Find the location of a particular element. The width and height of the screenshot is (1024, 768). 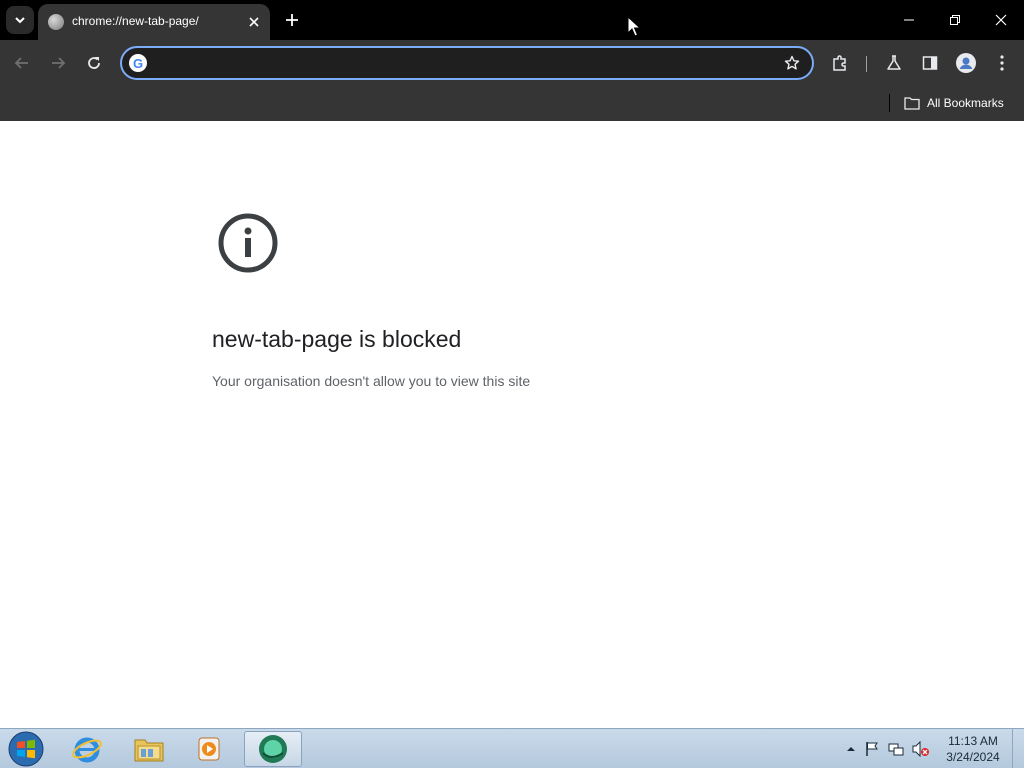

labs-button is located at coordinates (894, 63).